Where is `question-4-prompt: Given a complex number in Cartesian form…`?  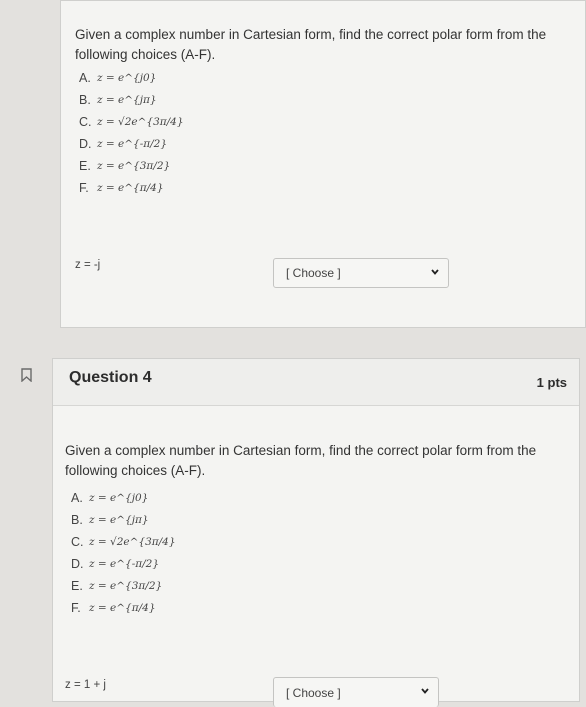
question-4-prompt: Given a complex number in Cartesian form… is located at coordinates (301, 460).